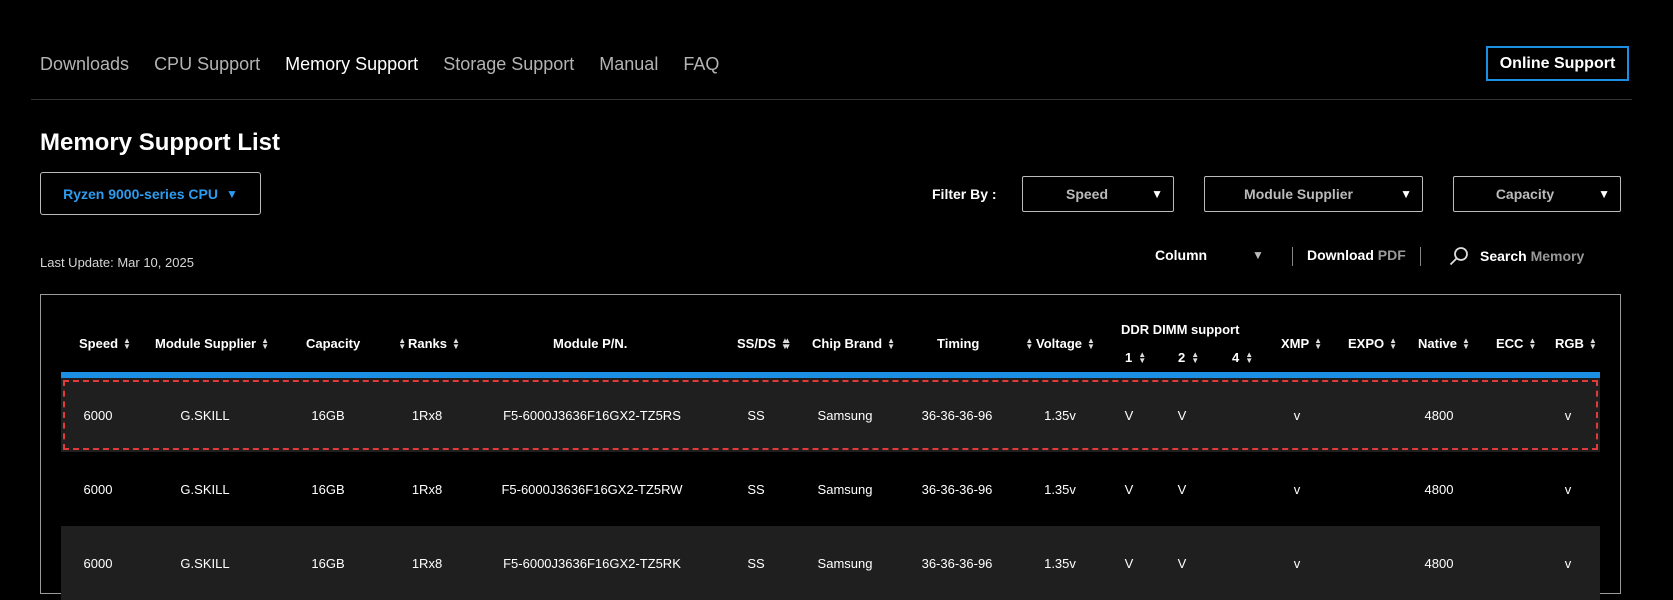 The image size is (1673, 600). I want to click on header-ecc-label: ECC, so click(1510, 343).